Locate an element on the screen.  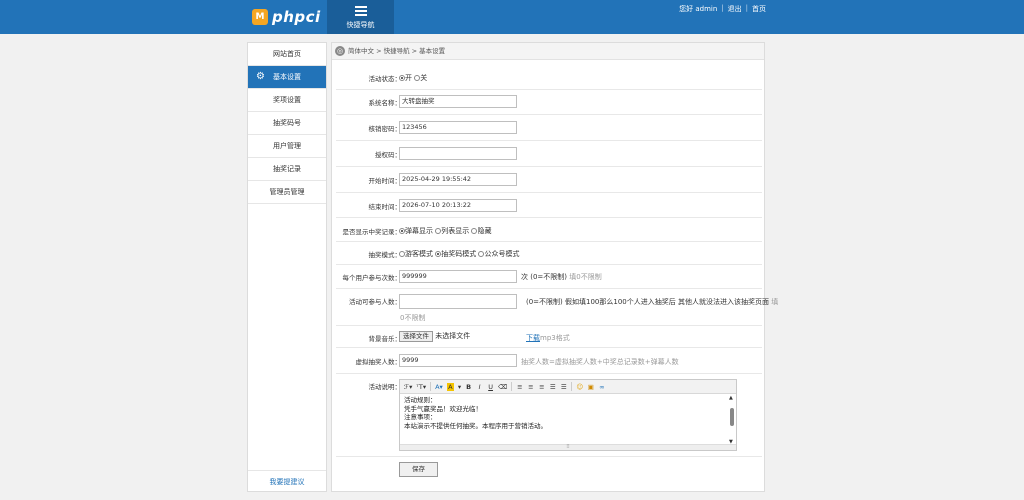
ordered-list-icon: ☰ is located at coordinates (552, 387).